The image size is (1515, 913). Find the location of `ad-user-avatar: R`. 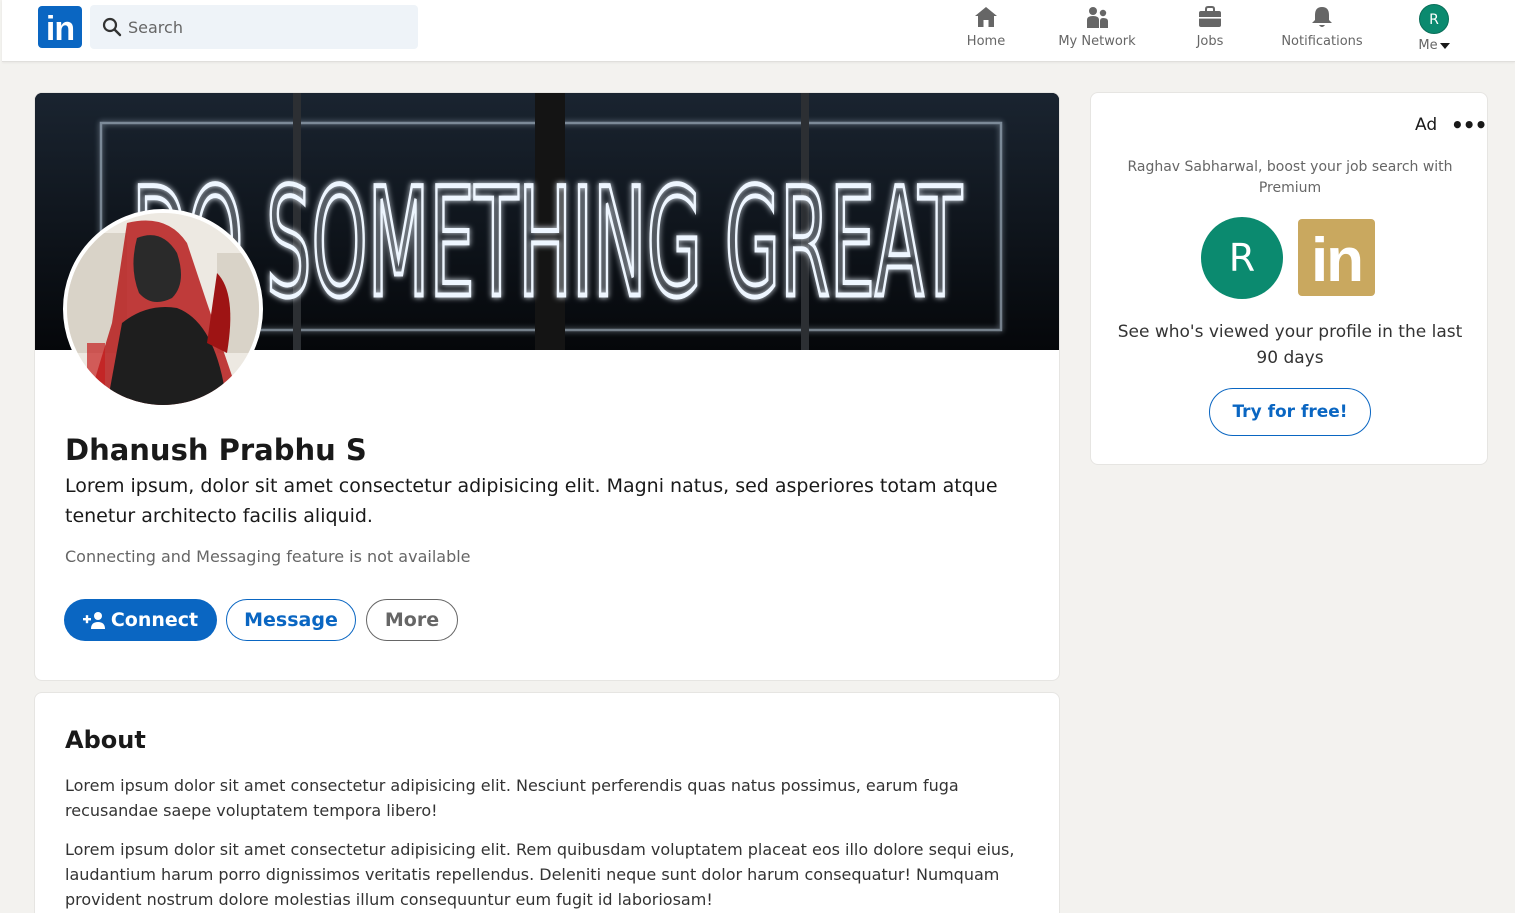

ad-user-avatar: R is located at coordinates (1242, 258).